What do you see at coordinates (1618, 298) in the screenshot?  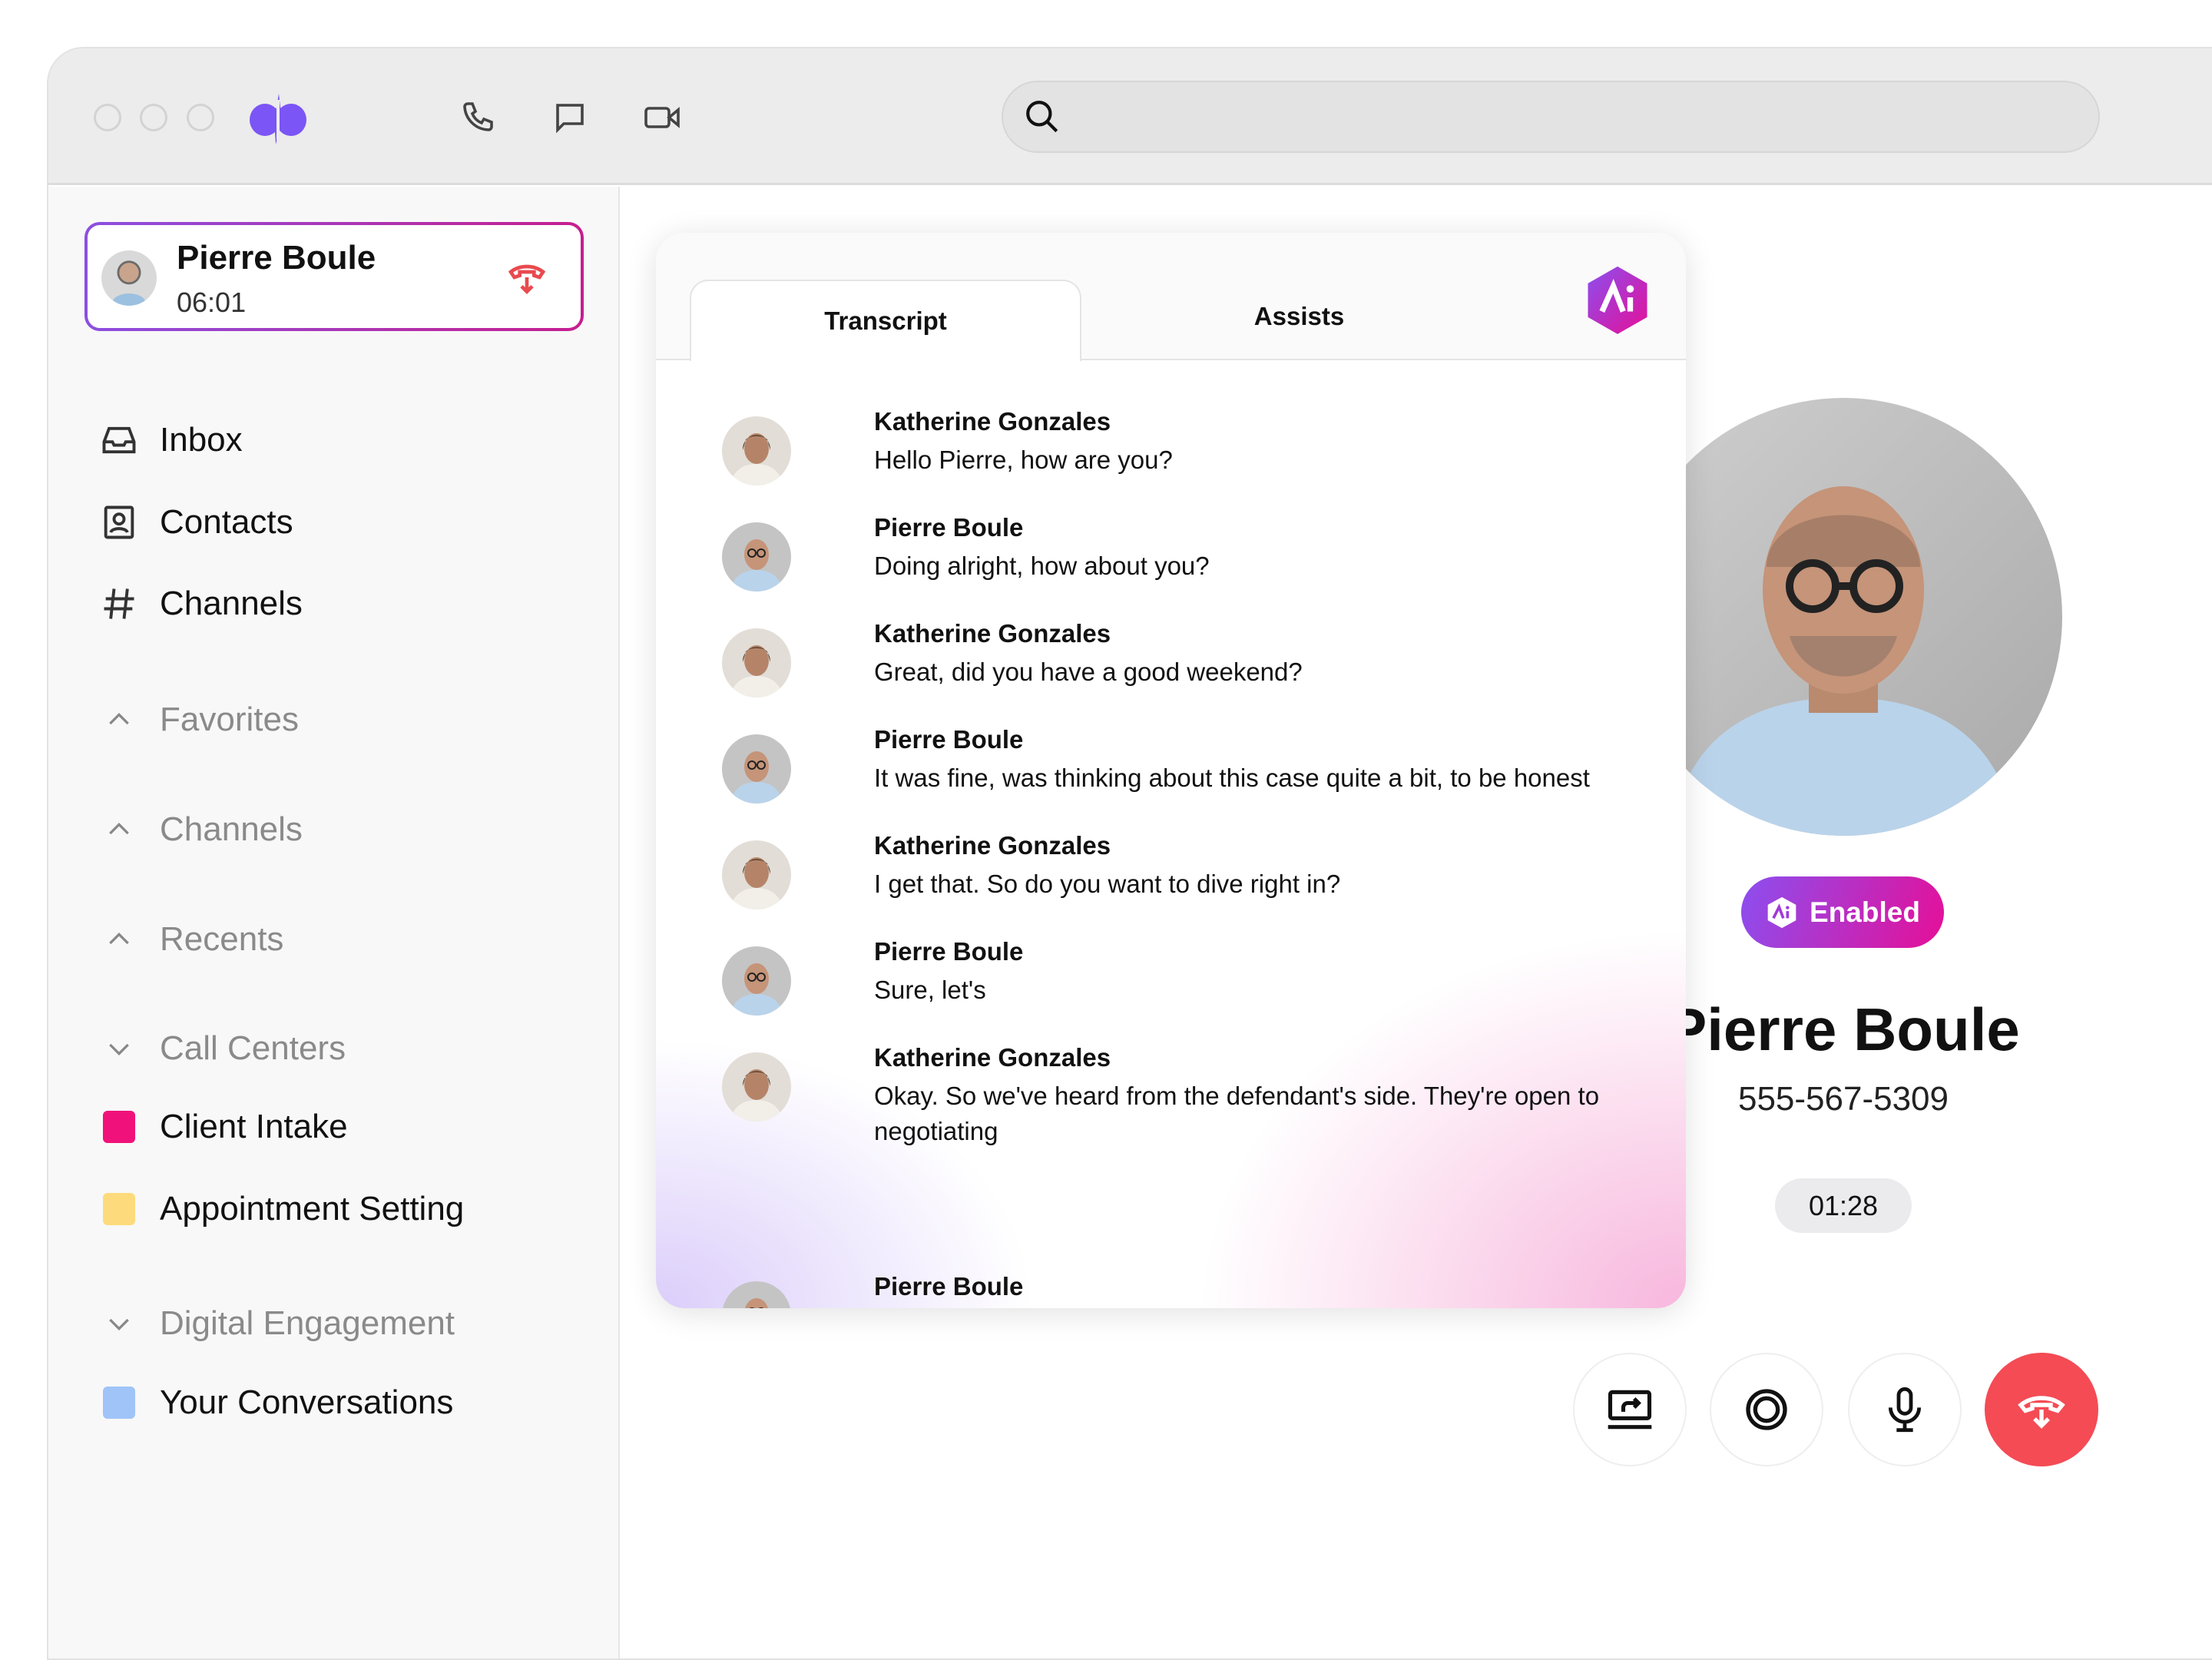 I see `ai-assistant-icon` at bounding box center [1618, 298].